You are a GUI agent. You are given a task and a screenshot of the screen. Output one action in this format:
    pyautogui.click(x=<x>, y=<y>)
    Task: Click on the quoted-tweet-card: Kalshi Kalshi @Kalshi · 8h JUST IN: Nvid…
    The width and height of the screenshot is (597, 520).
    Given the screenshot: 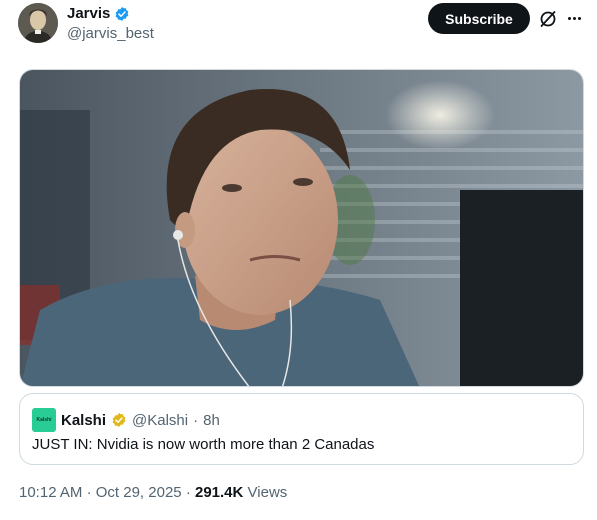 What is the action you would take?
    pyautogui.click(x=301, y=429)
    